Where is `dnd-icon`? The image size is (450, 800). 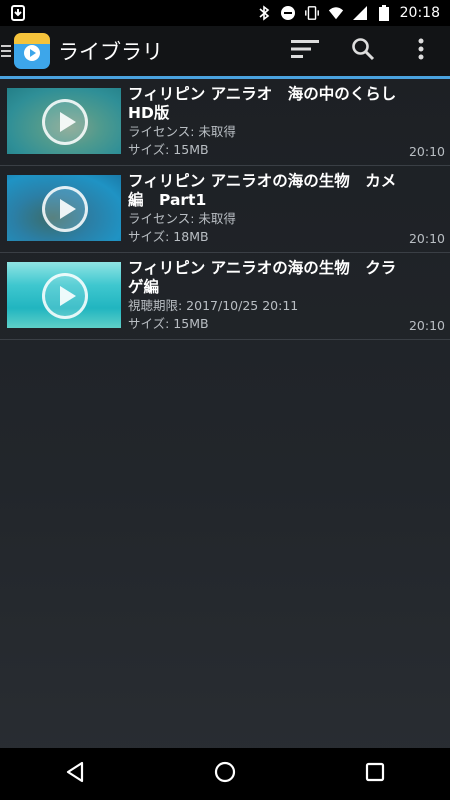
dnd-icon is located at coordinates (288, 13).